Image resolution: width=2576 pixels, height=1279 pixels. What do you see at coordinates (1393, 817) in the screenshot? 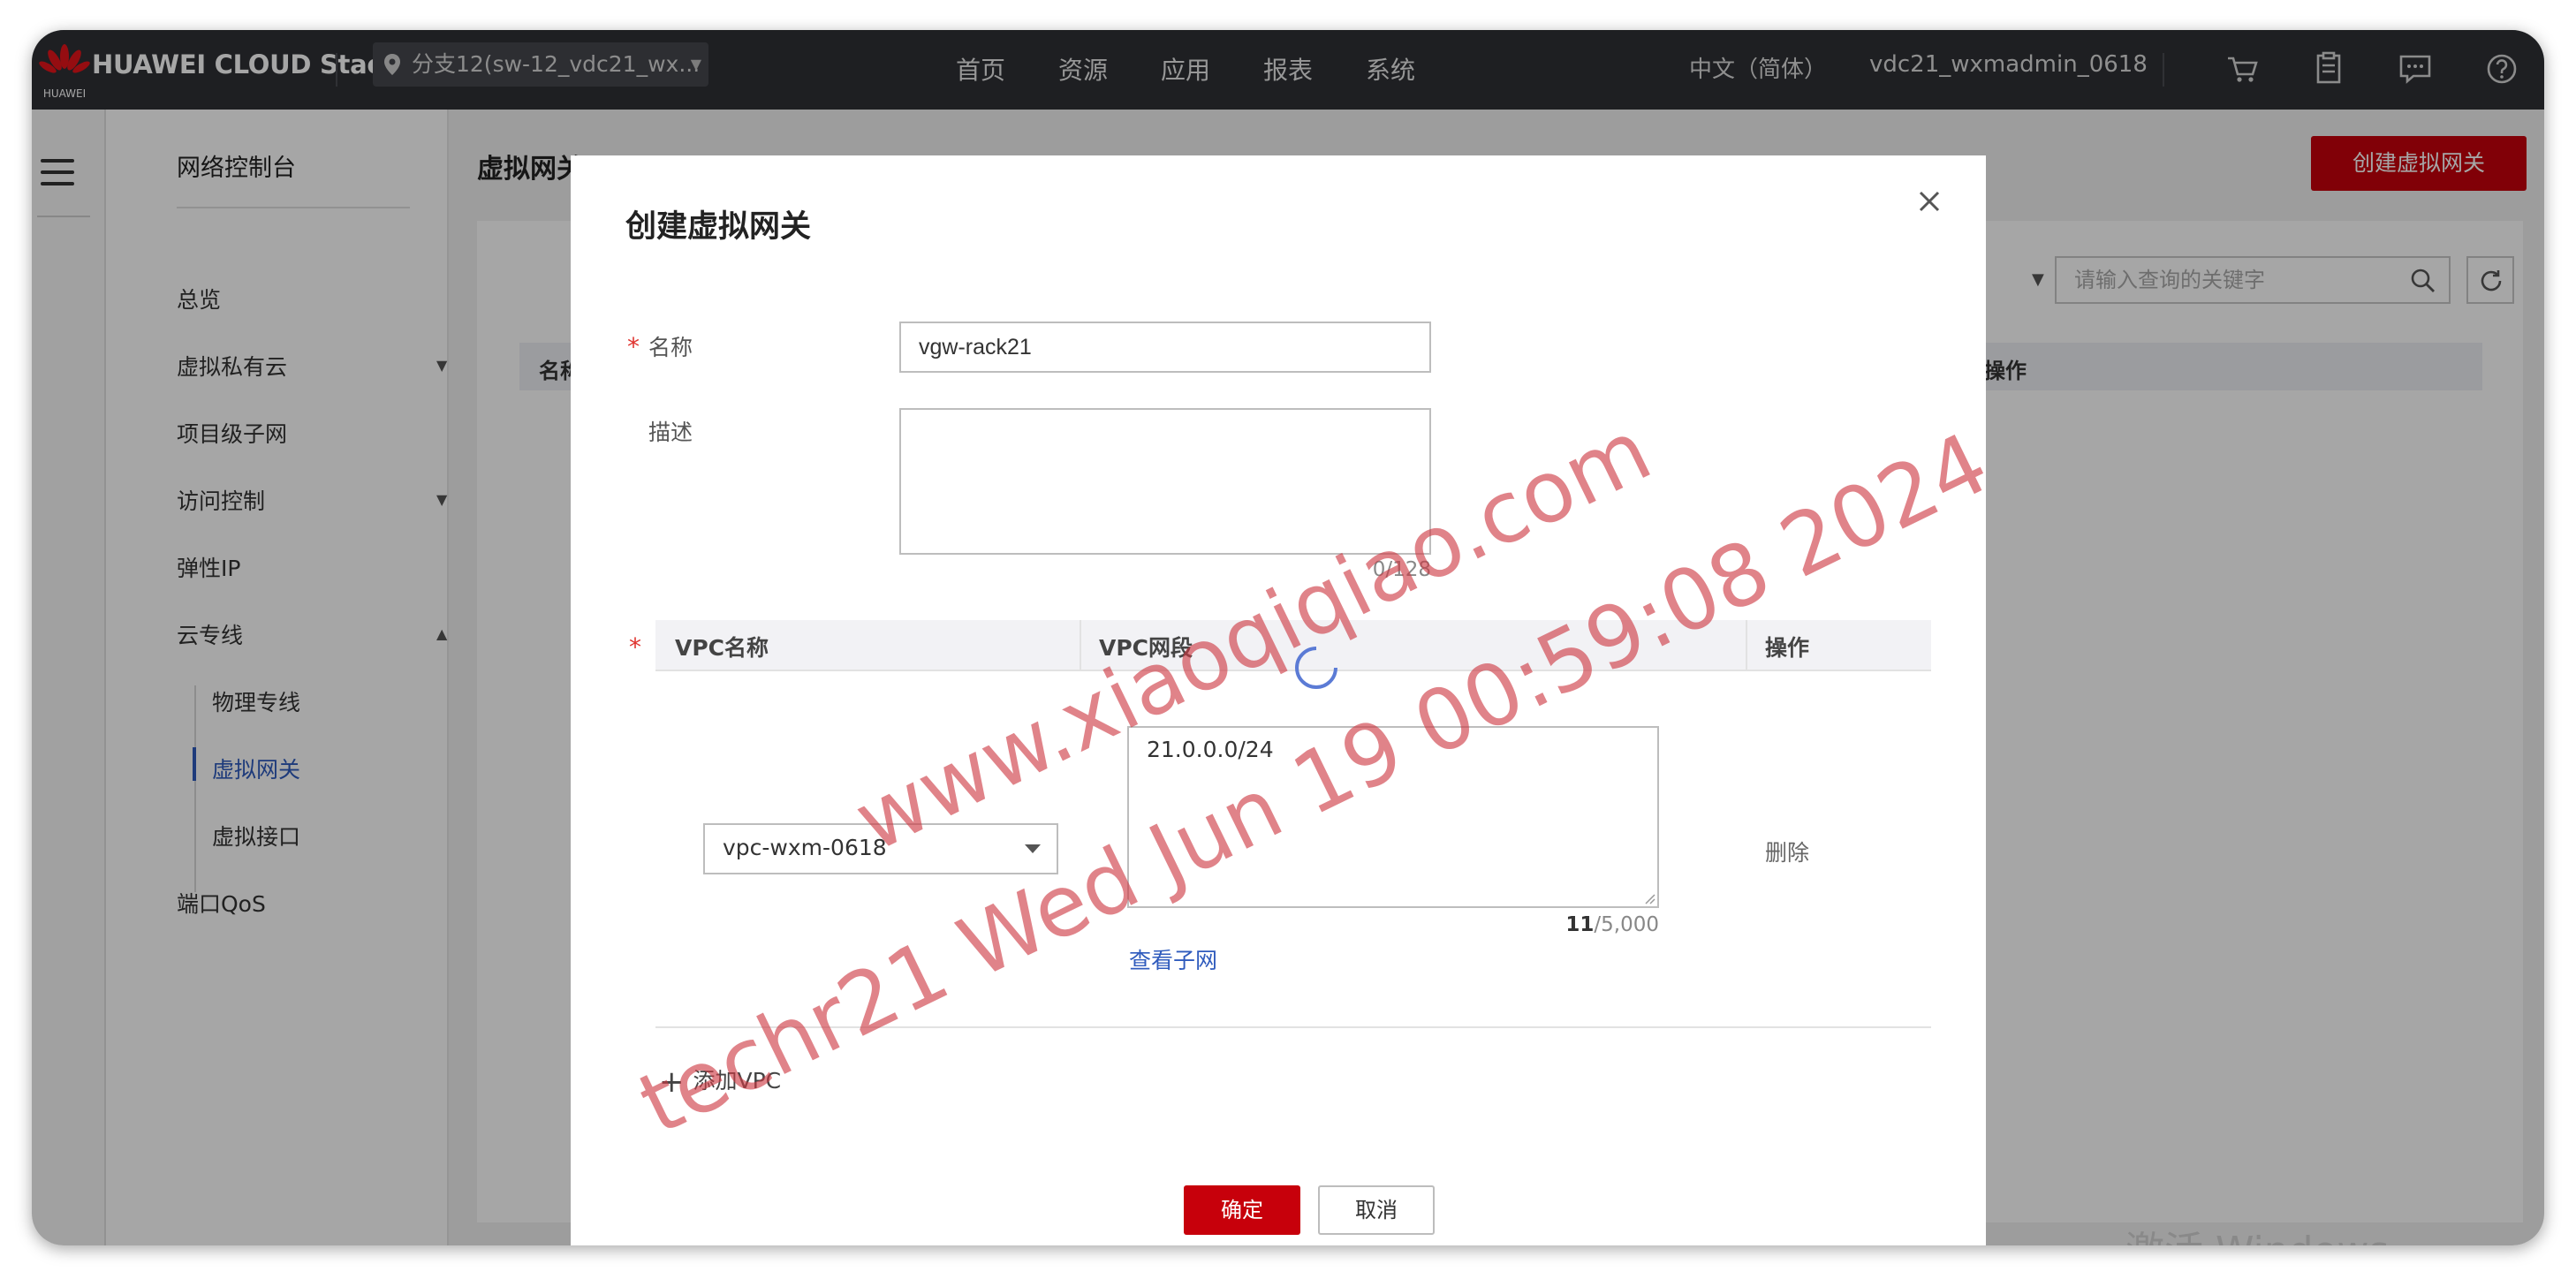
I see `vpc-cidr-textarea: 21.0.0.0/24` at bounding box center [1393, 817].